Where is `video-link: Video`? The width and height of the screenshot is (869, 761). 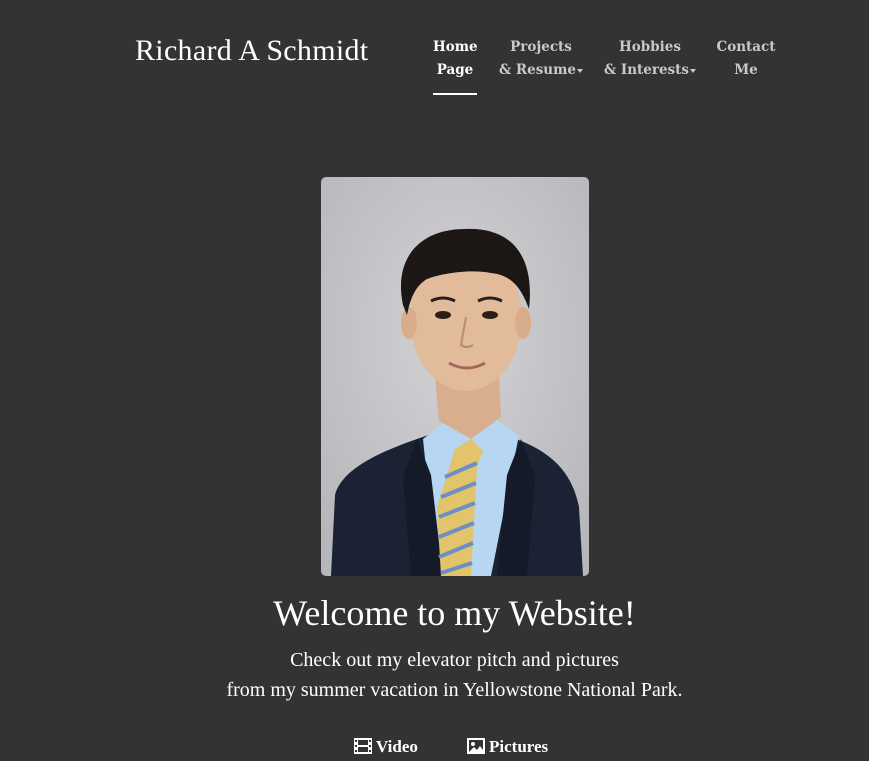
video-link: Video is located at coordinates (386, 747).